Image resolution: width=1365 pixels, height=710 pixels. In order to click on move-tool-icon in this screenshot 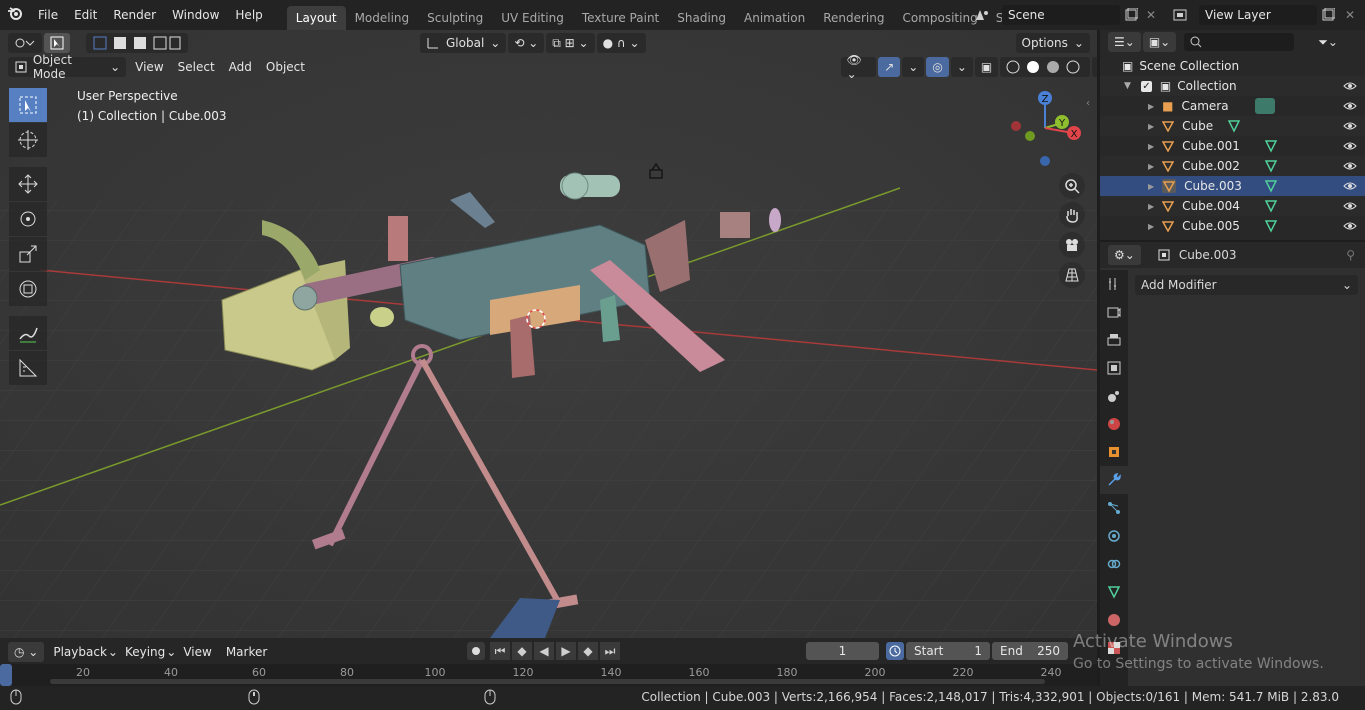, I will do `click(28, 184)`.